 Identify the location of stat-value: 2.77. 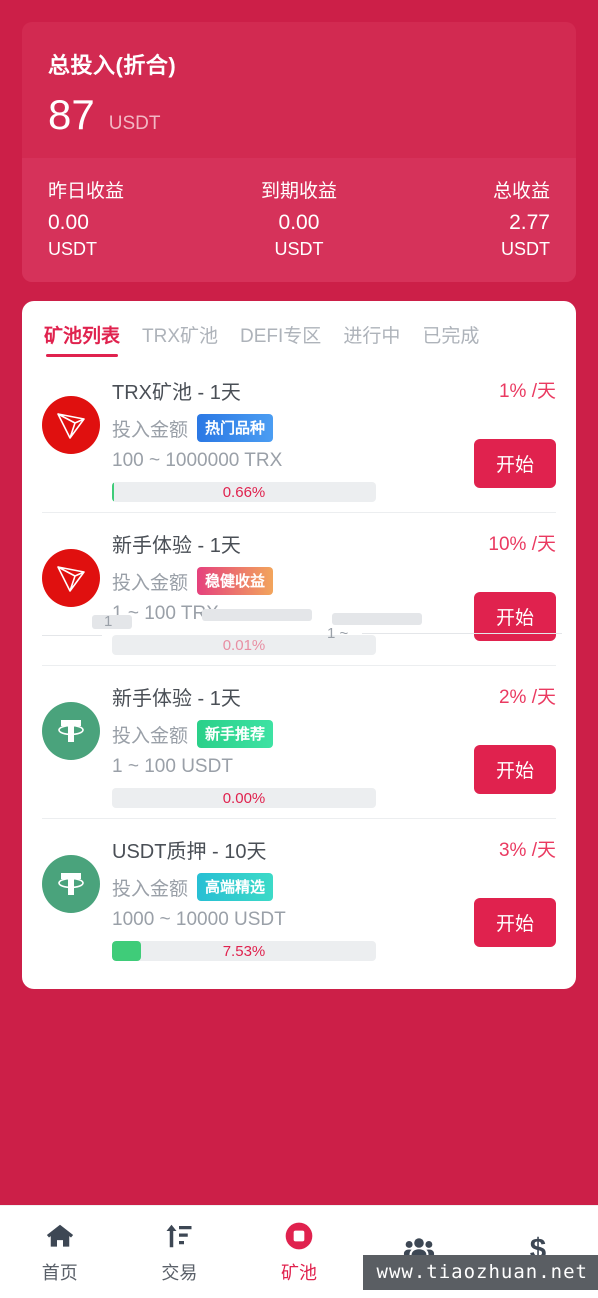
(466, 223).